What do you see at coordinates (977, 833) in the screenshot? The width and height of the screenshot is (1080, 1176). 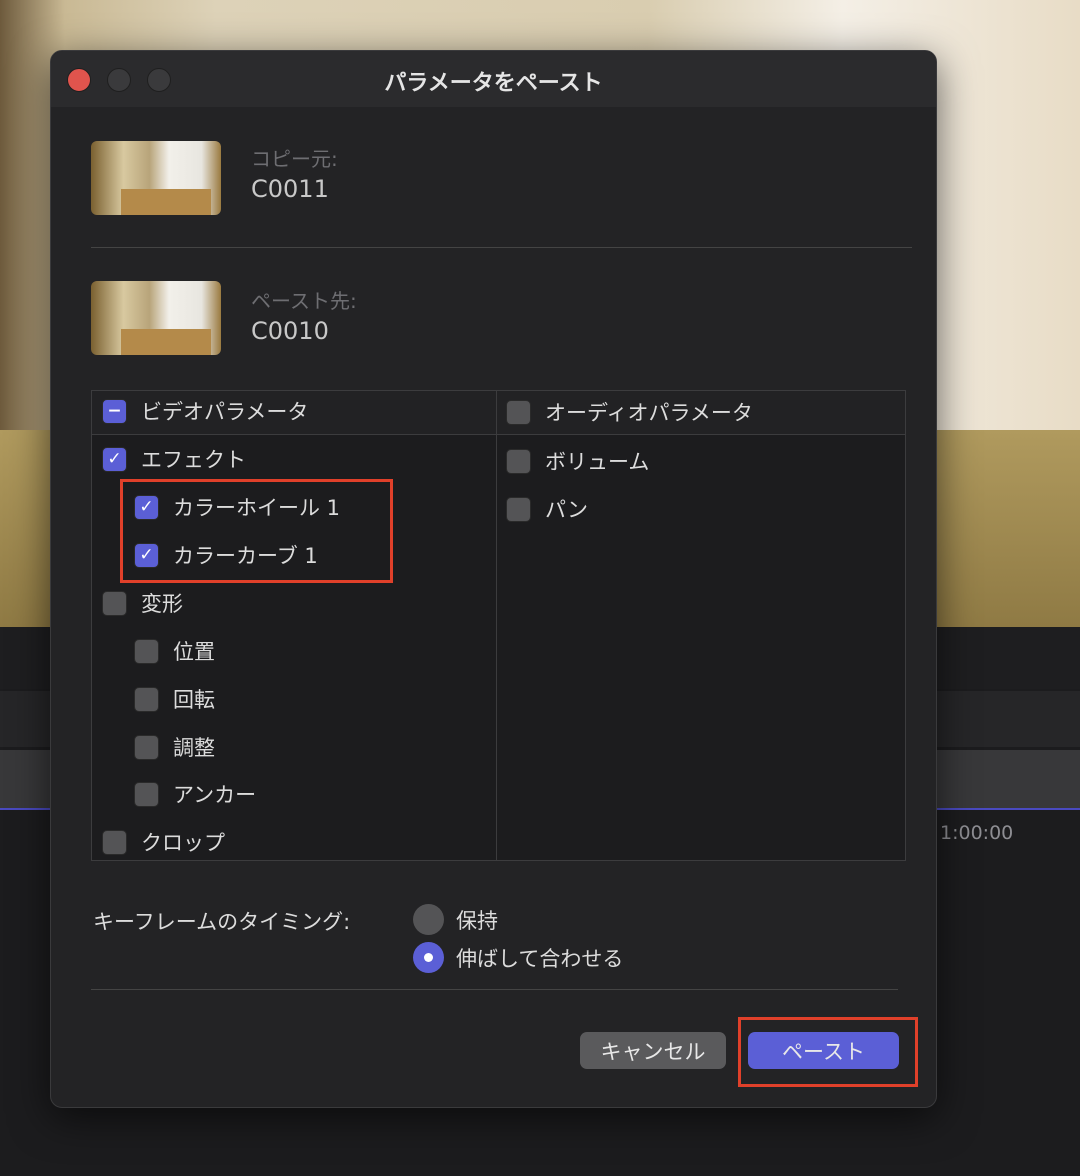 I see `timeline-timecode: 1:00:00` at bounding box center [977, 833].